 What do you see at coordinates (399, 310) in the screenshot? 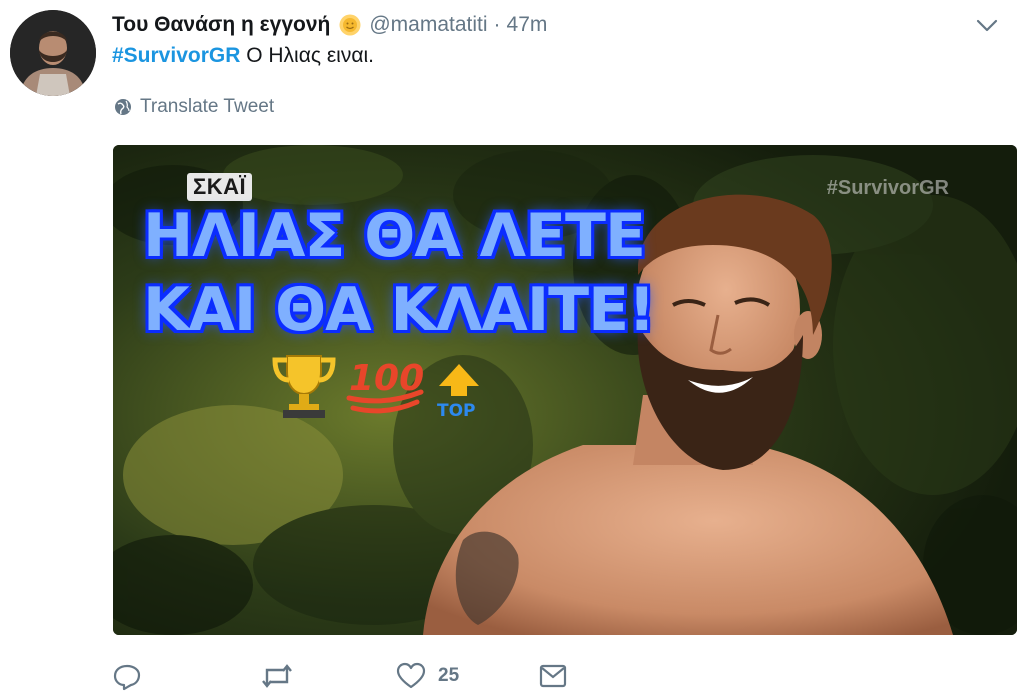
I see `overlay-text-line-2: ΚΑΙ ΘΑ ΚΛΑΙΤΕ!` at bounding box center [399, 310].